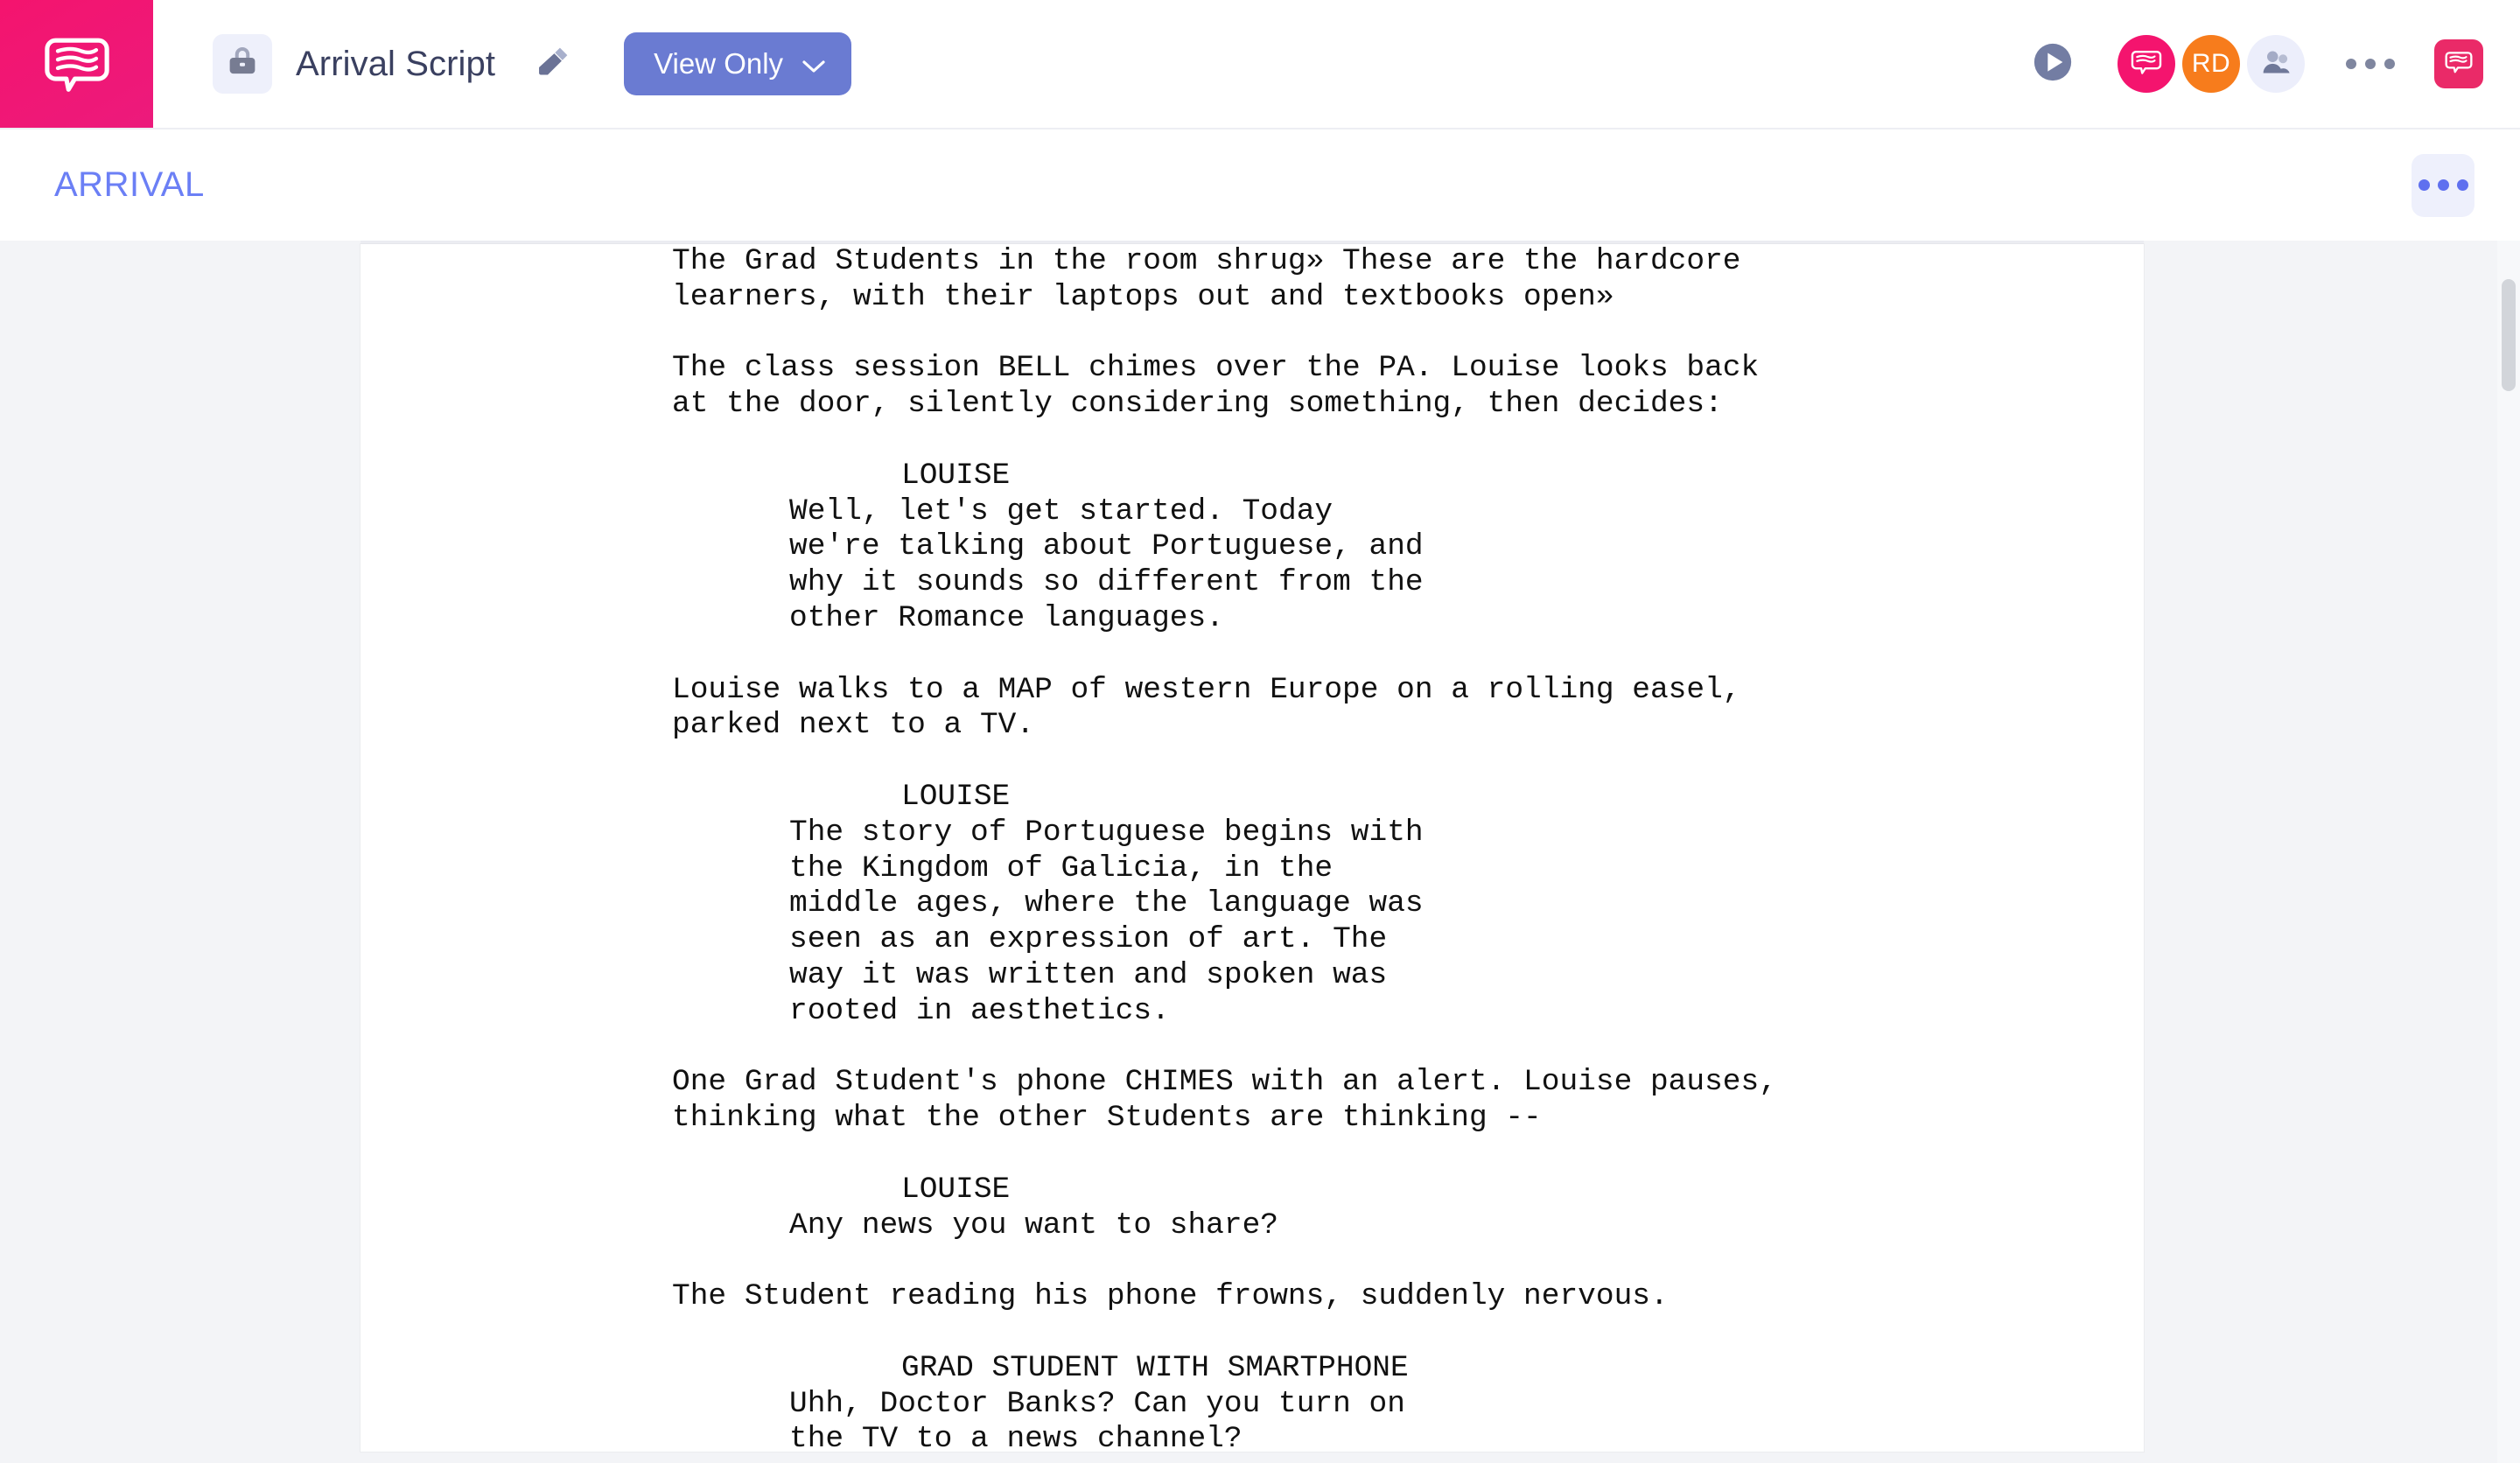 The image size is (2520, 1463). I want to click on app-badge-button, so click(2458, 63).